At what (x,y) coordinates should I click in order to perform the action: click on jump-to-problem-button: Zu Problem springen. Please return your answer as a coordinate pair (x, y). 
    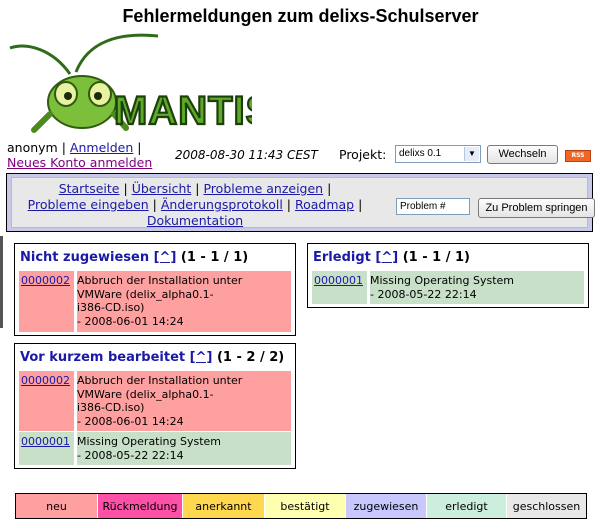
    Looking at the image, I should click on (536, 208).